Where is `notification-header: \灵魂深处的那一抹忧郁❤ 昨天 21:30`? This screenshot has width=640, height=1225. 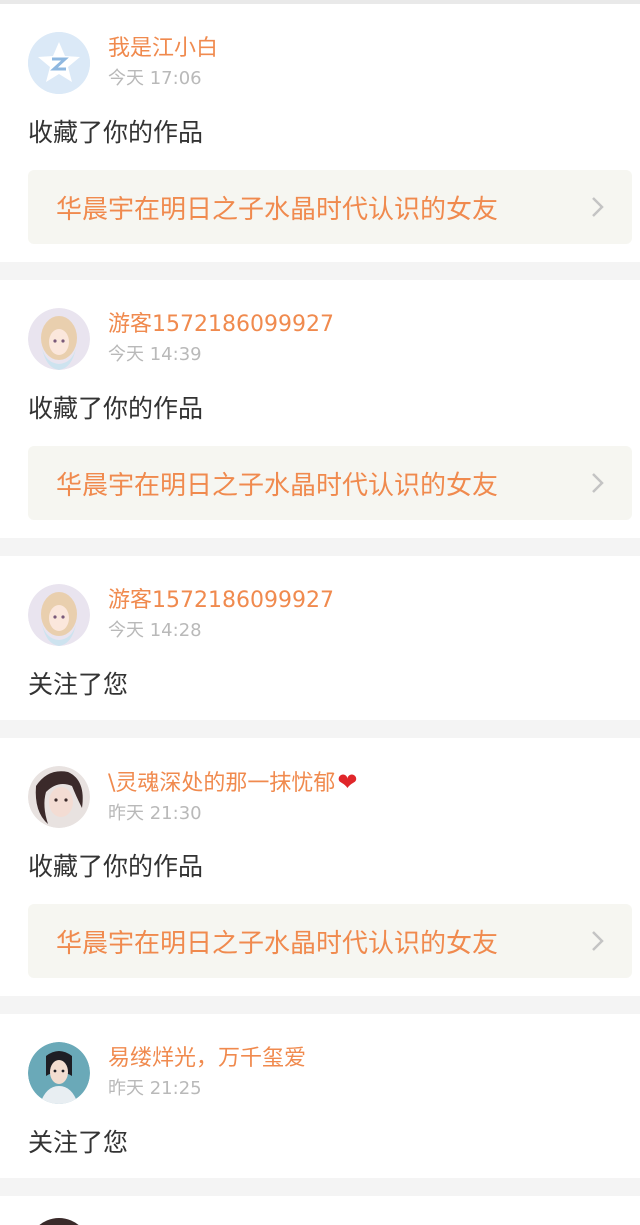 notification-header: \灵魂深处的那一抹忧郁❤ 昨天 21:30 is located at coordinates (320, 797).